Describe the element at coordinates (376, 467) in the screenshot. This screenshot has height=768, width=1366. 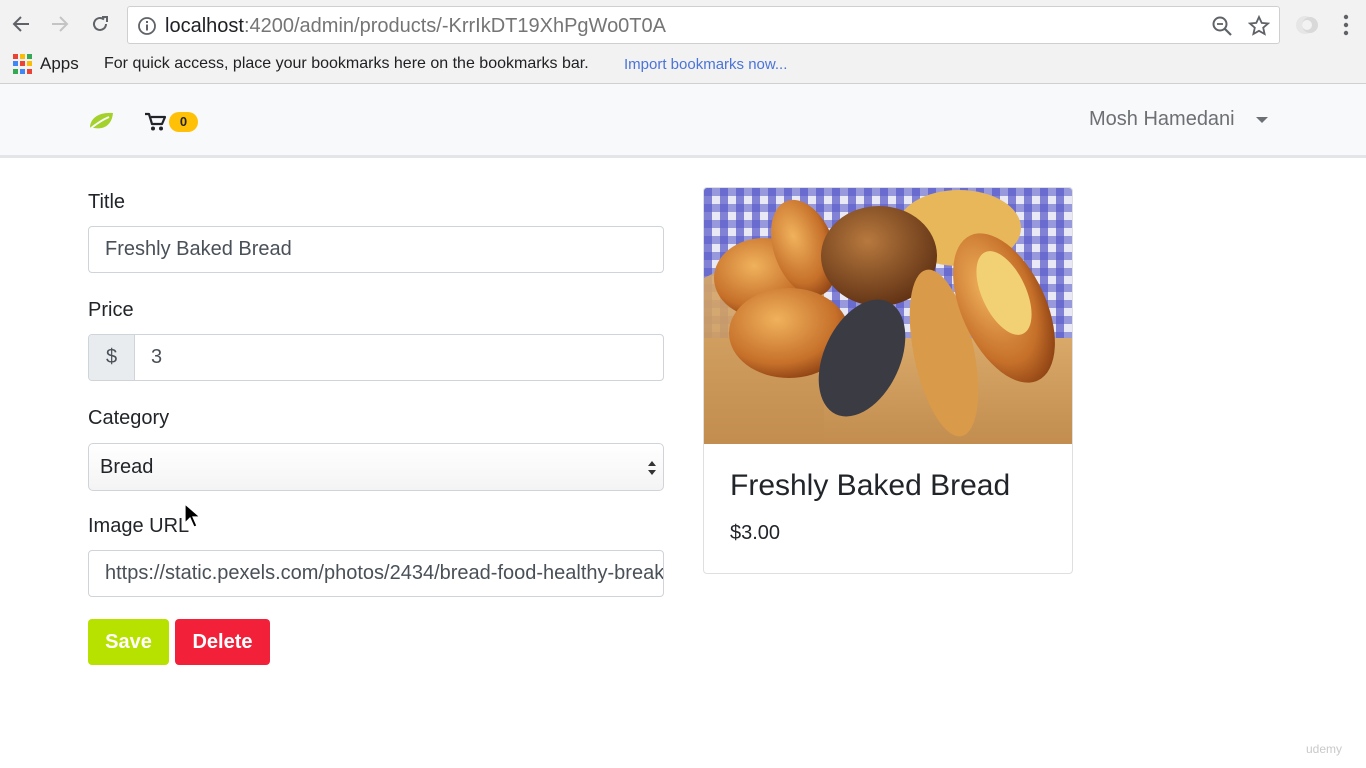
I see `category-select: Bread` at that location.